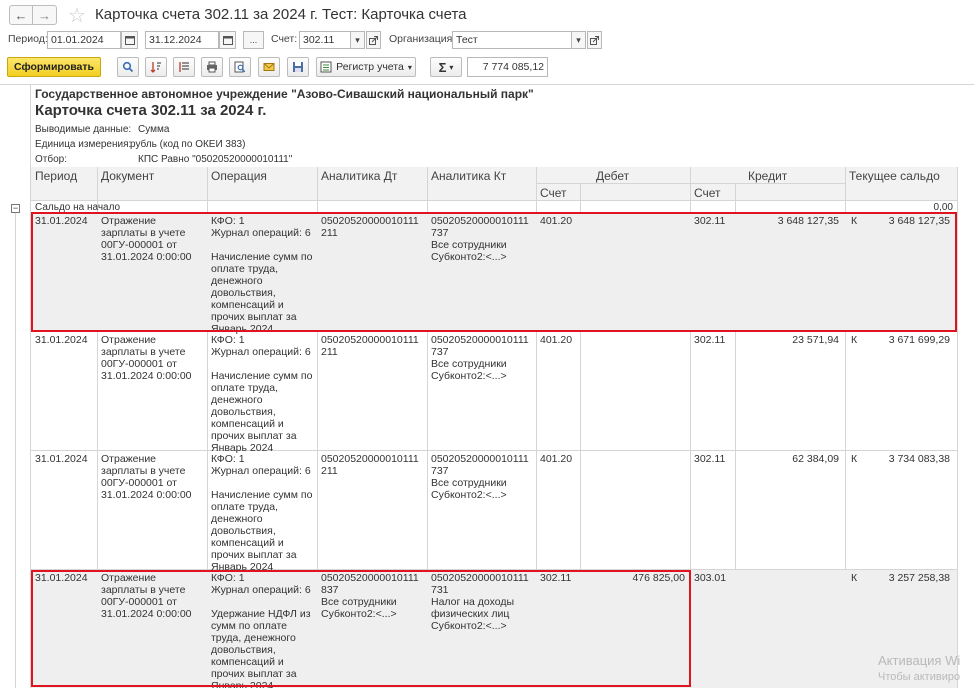  Describe the element at coordinates (919, 578) in the screenshot. I see `cell-balance: 3 257 258,38` at that location.